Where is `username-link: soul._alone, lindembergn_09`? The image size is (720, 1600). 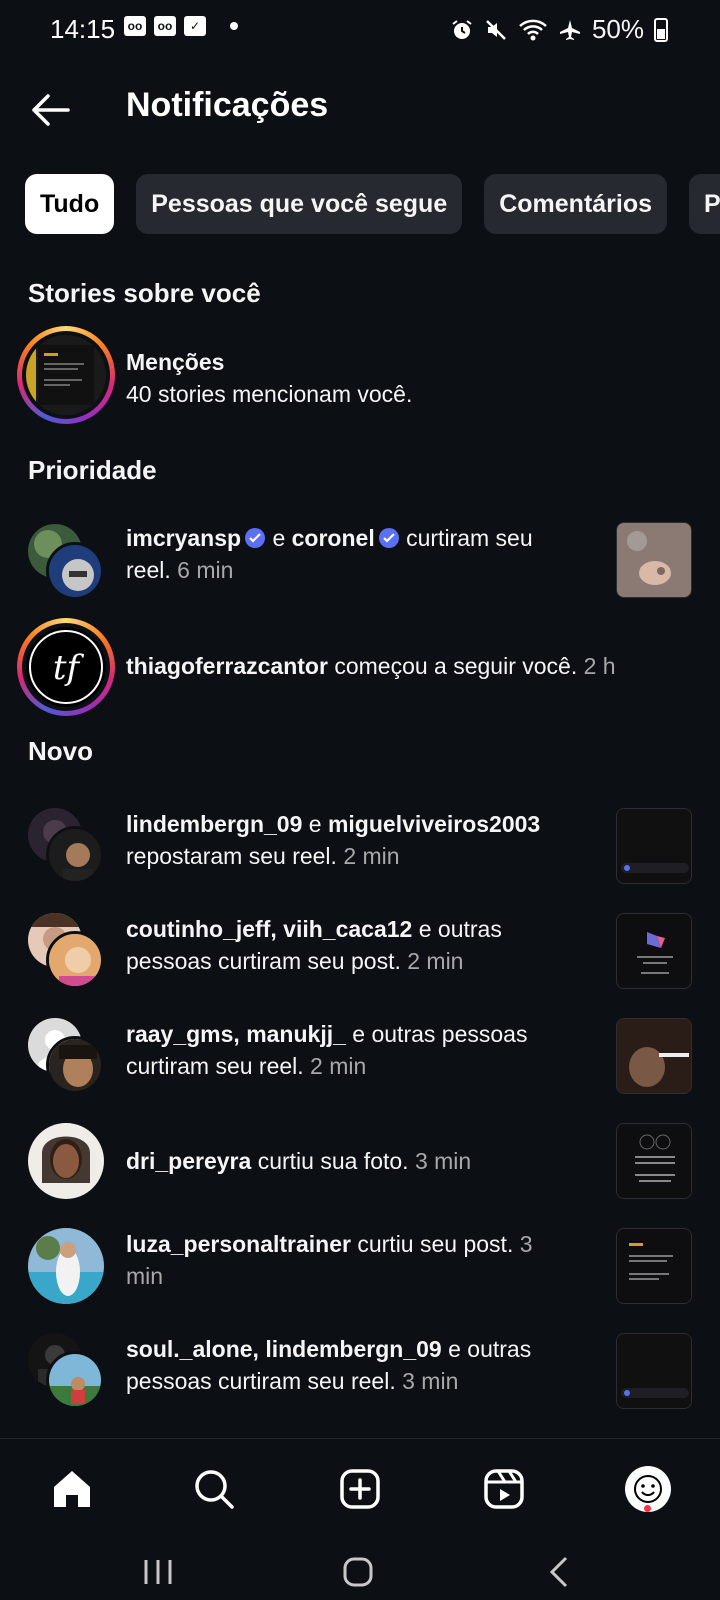
username-link: soul._alone, lindembergn_09 is located at coordinates (284, 1349).